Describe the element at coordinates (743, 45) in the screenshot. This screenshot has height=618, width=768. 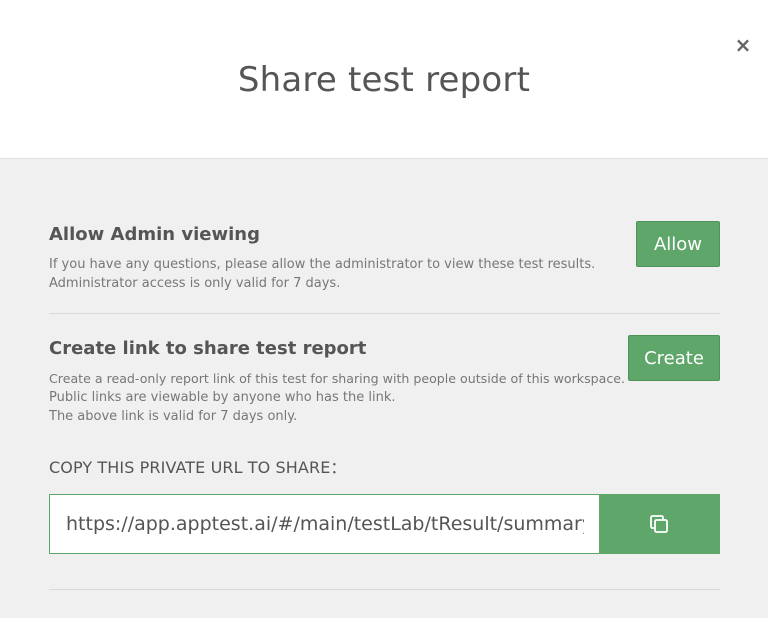
I see `close-icon: ×` at that location.